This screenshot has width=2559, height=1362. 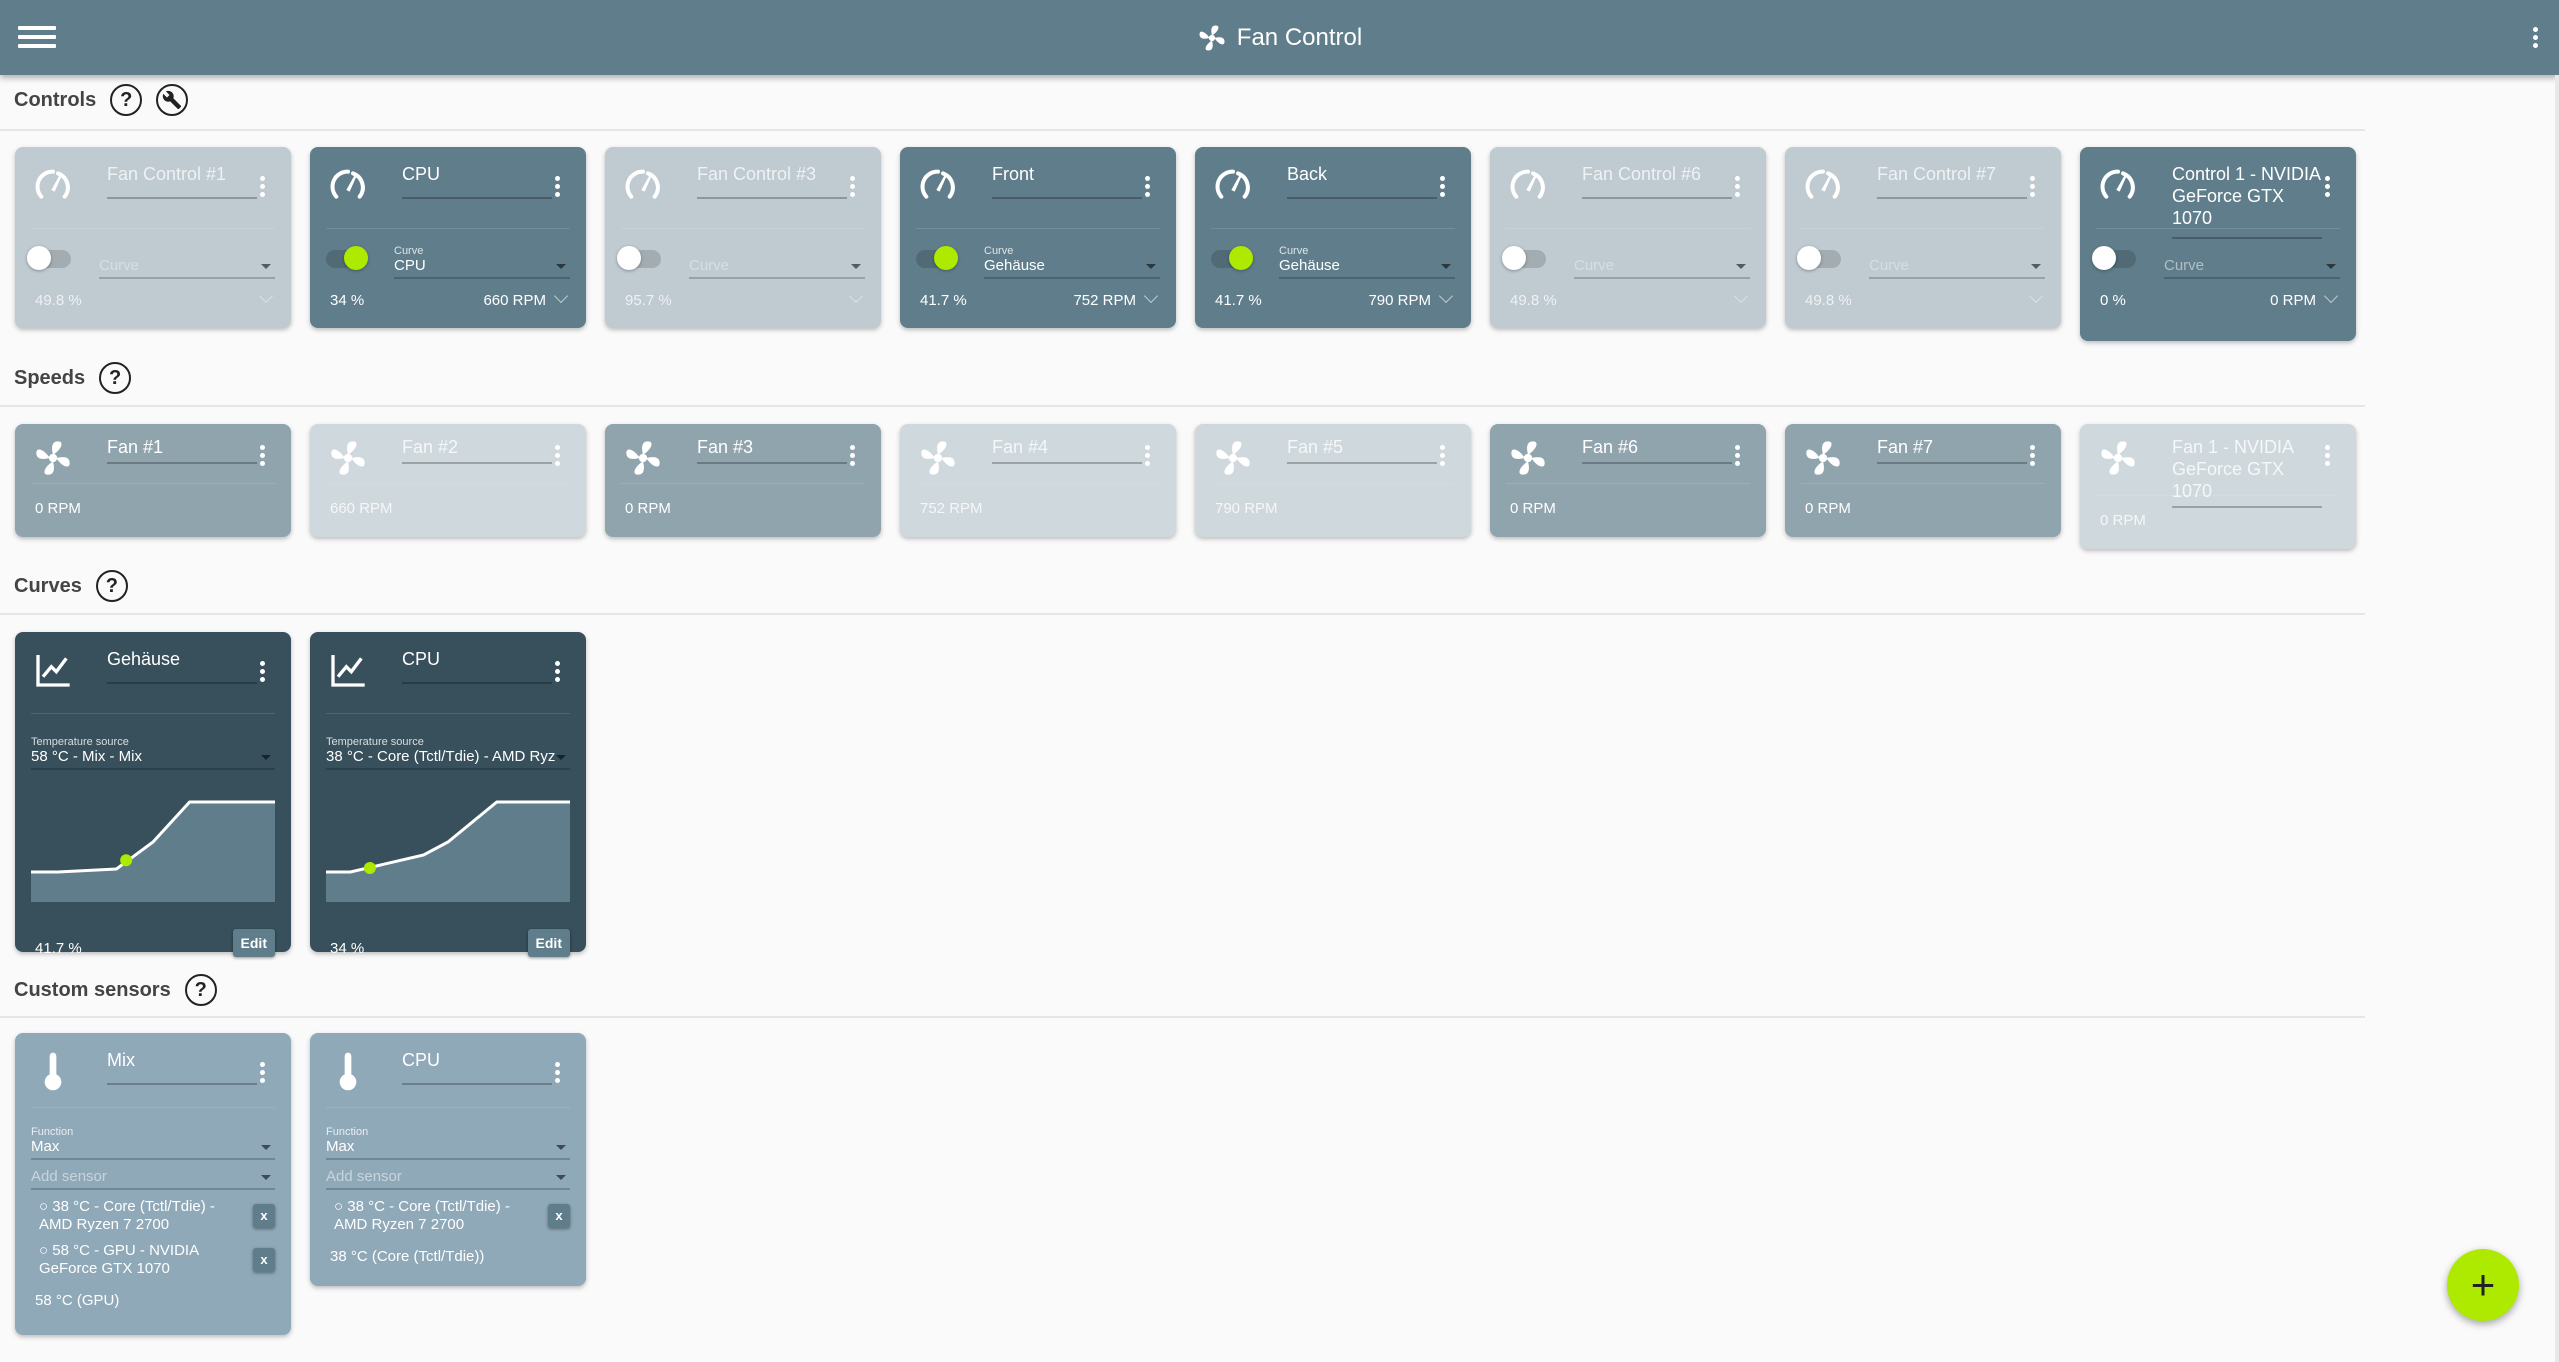 What do you see at coordinates (1952, 450) in the screenshot?
I see `fan-name-input: Fan #7` at bounding box center [1952, 450].